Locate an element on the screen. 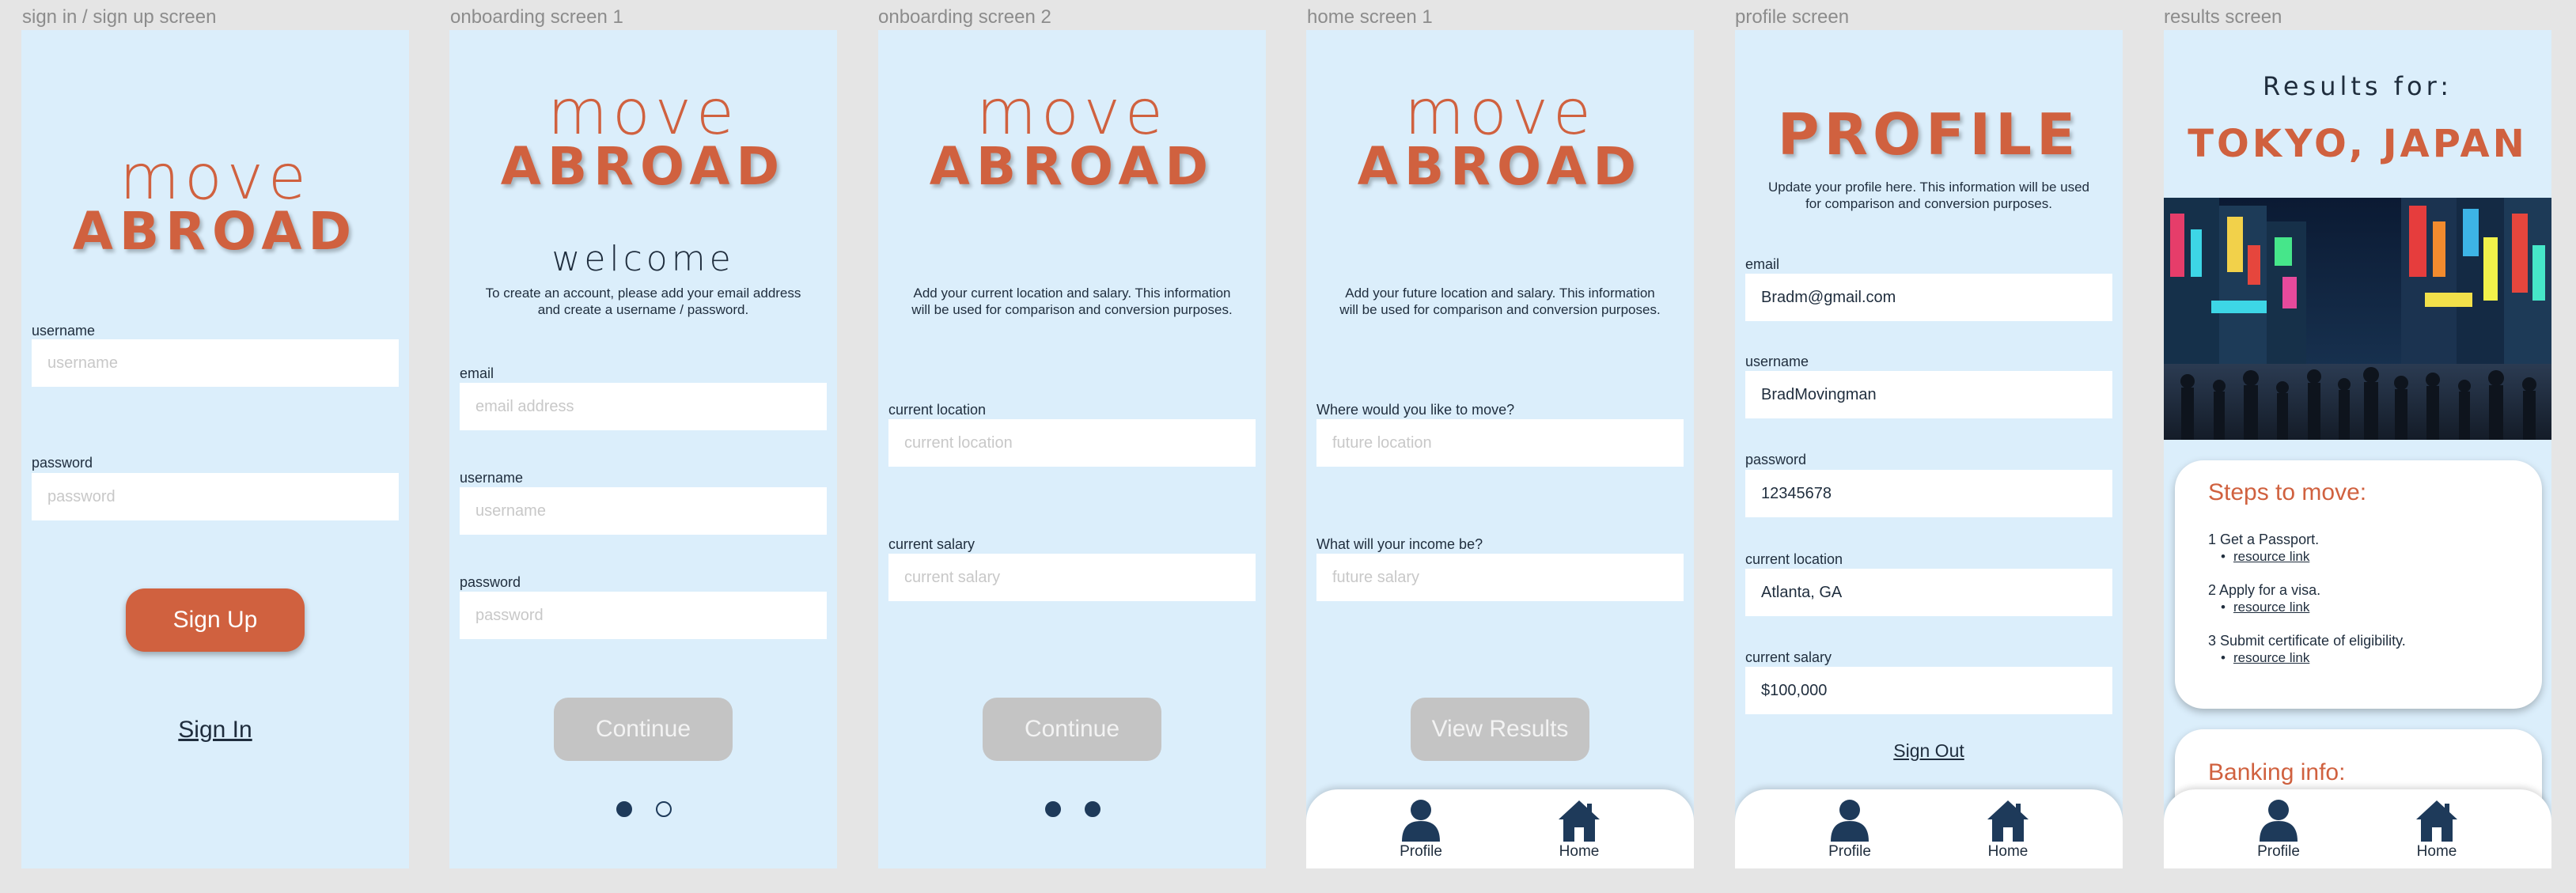 The image size is (2576, 893). city-photo is located at coordinates (2357, 319).